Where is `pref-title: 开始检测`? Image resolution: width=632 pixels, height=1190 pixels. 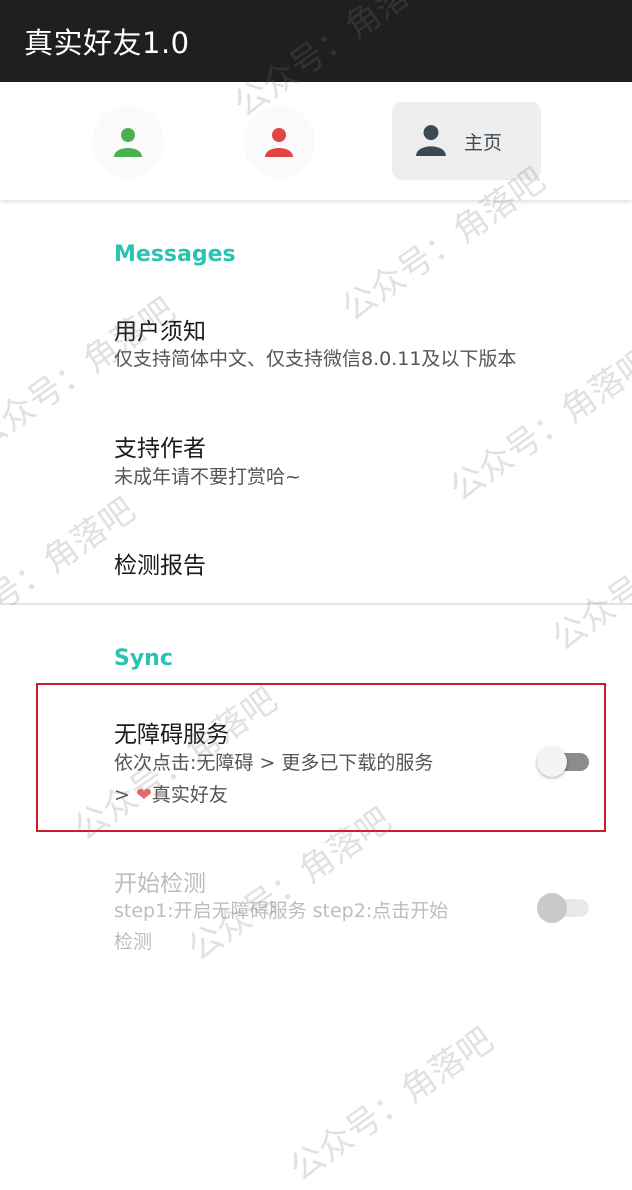
pref-title: 开始检测 is located at coordinates (160, 884).